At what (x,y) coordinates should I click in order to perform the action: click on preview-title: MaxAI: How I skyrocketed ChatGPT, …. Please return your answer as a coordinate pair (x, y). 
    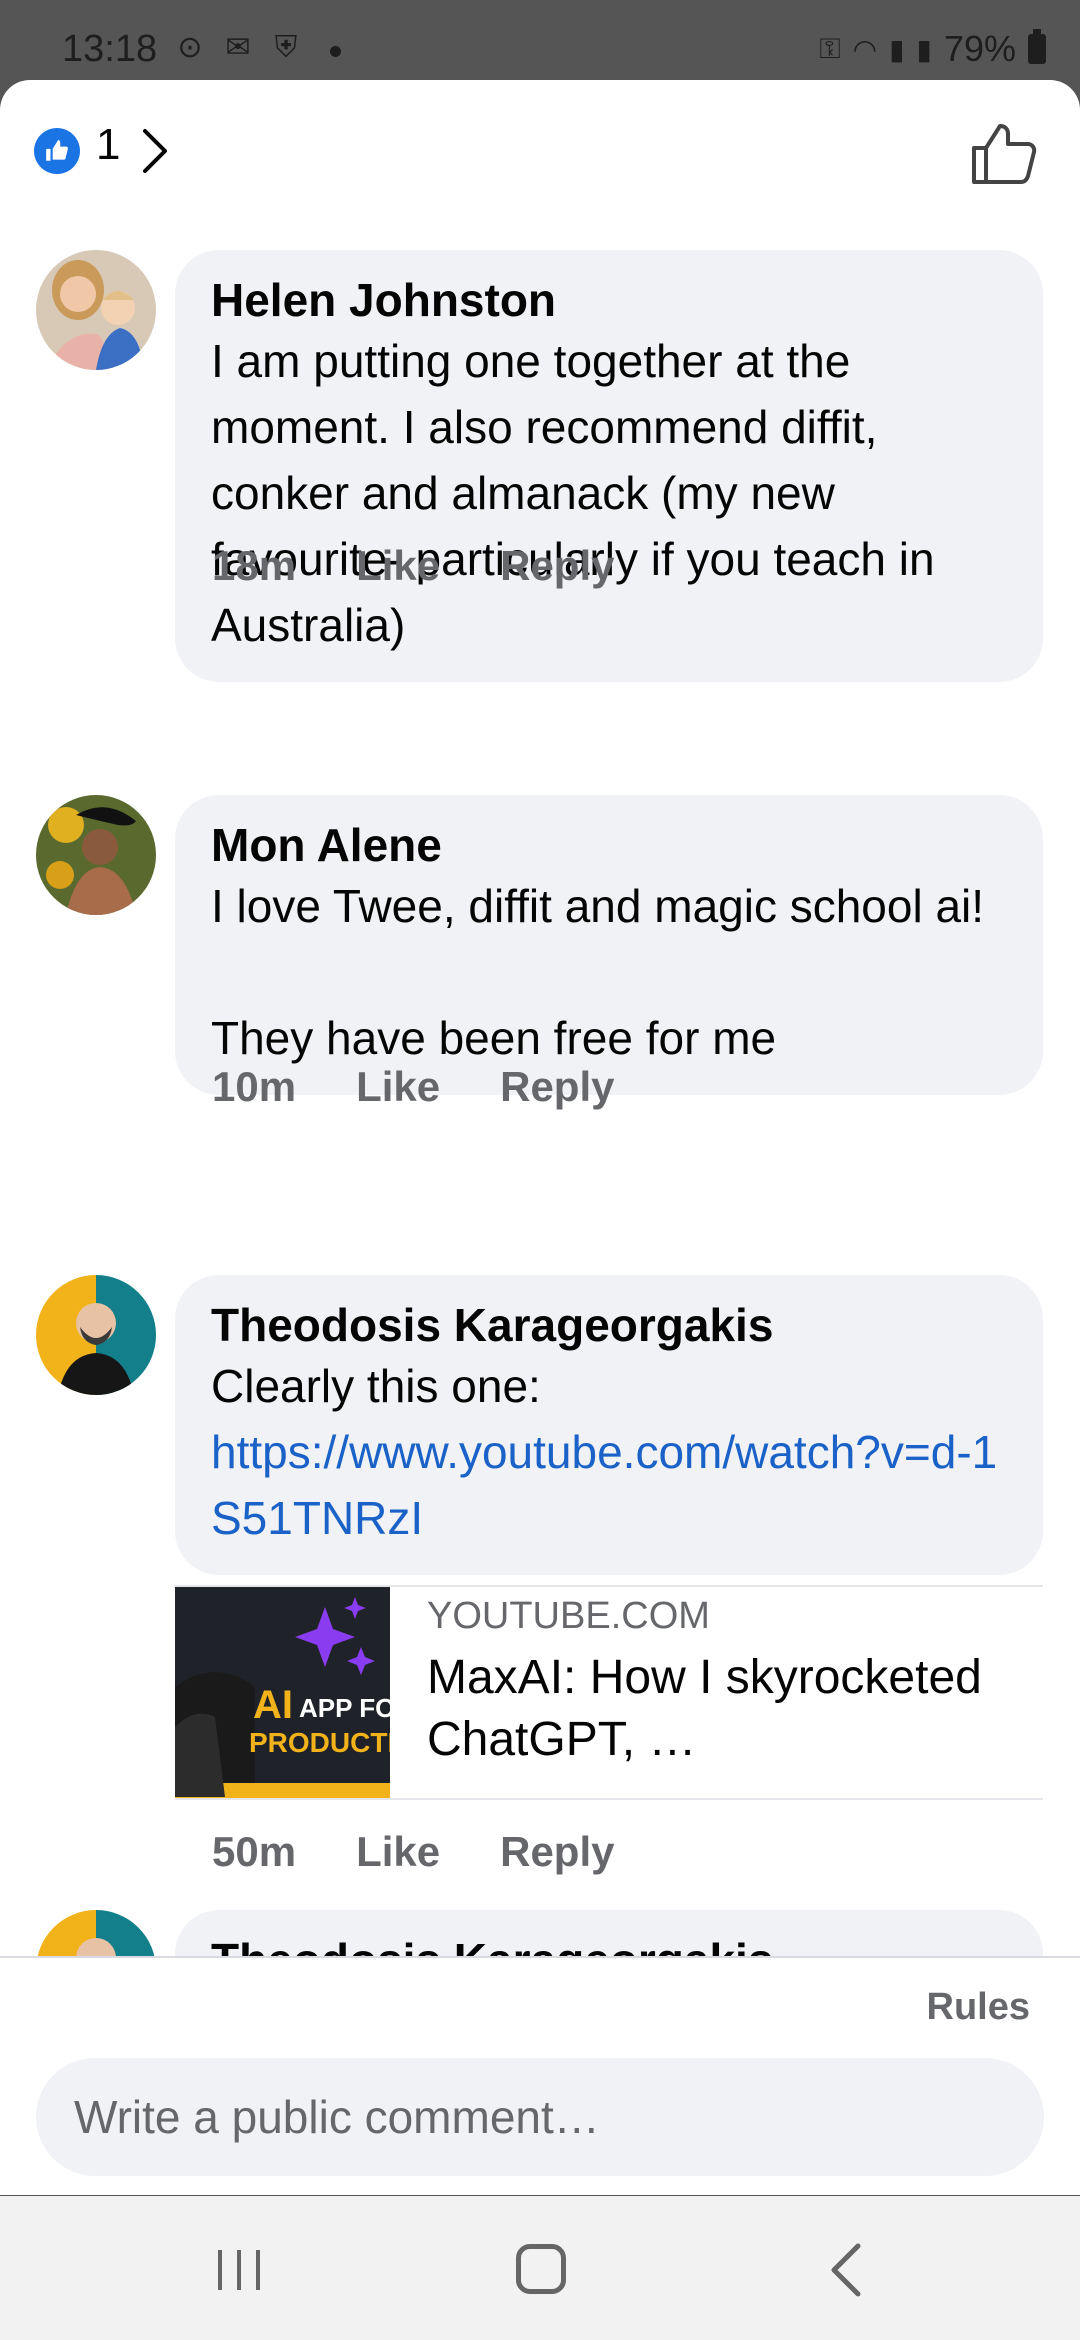
    Looking at the image, I should click on (727, 1709).